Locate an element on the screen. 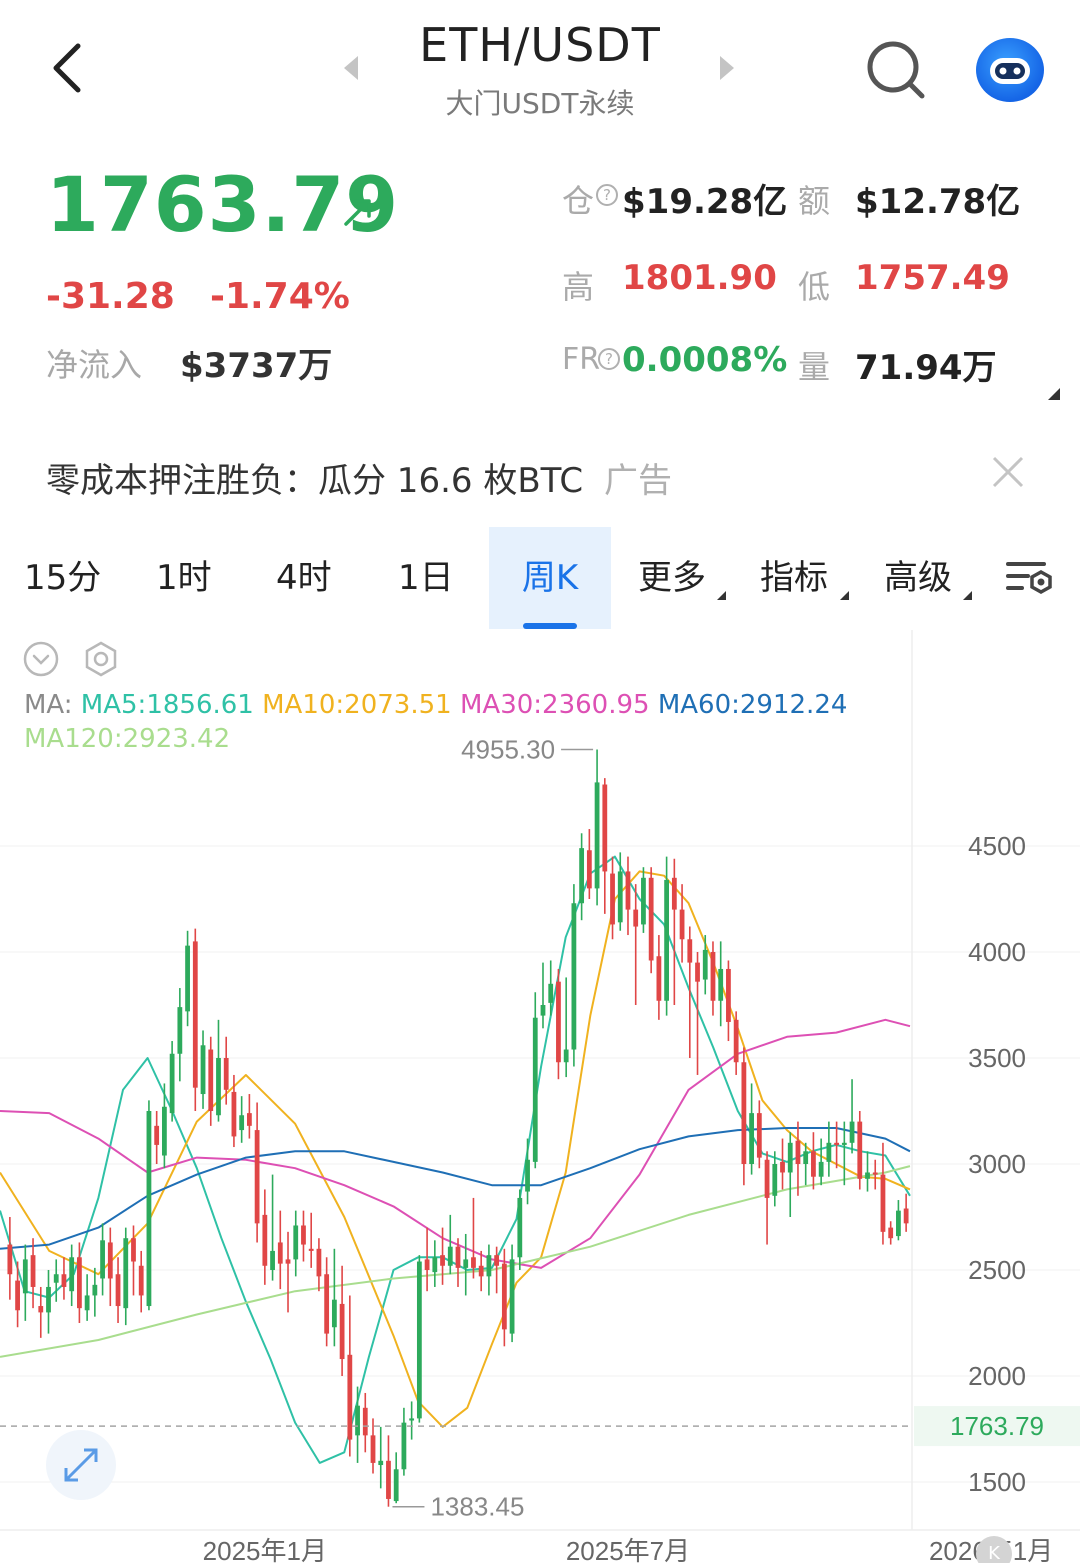  indicator-settings-button is located at coordinates (101, 659).